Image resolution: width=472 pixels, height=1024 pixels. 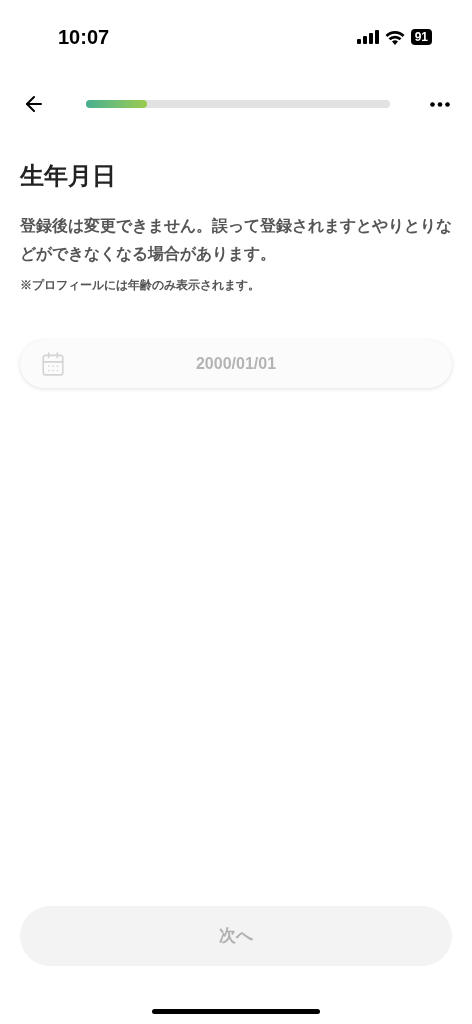 What do you see at coordinates (84, 37) in the screenshot?
I see `status-time: 10:07` at bounding box center [84, 37].